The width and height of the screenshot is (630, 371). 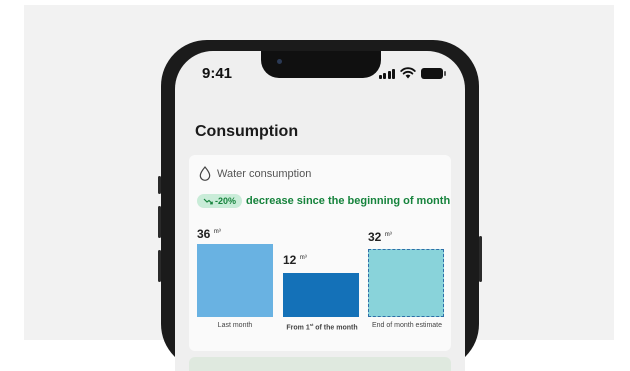 I want to click on trend-badge-value: -20%, so click(x=226, y=201).